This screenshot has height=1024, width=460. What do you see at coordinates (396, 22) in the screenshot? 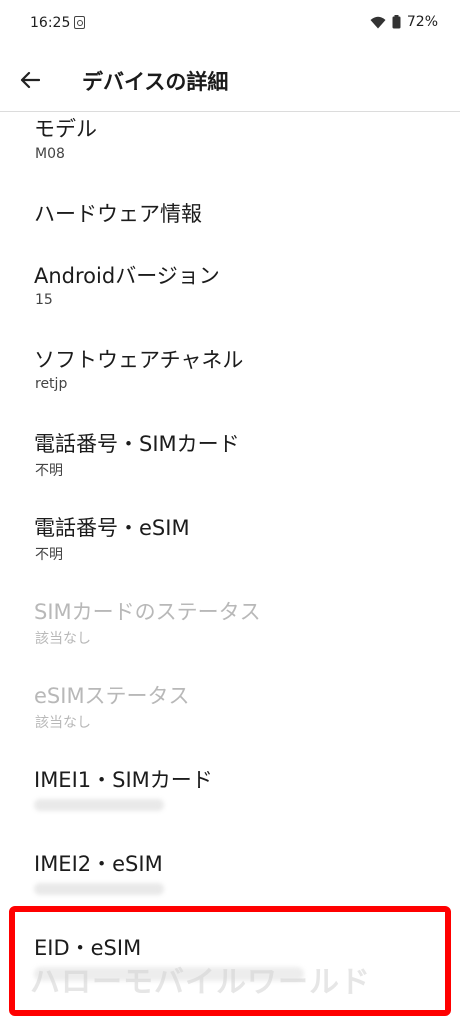
I see `battery-icon` at bounding box center [396, 22].